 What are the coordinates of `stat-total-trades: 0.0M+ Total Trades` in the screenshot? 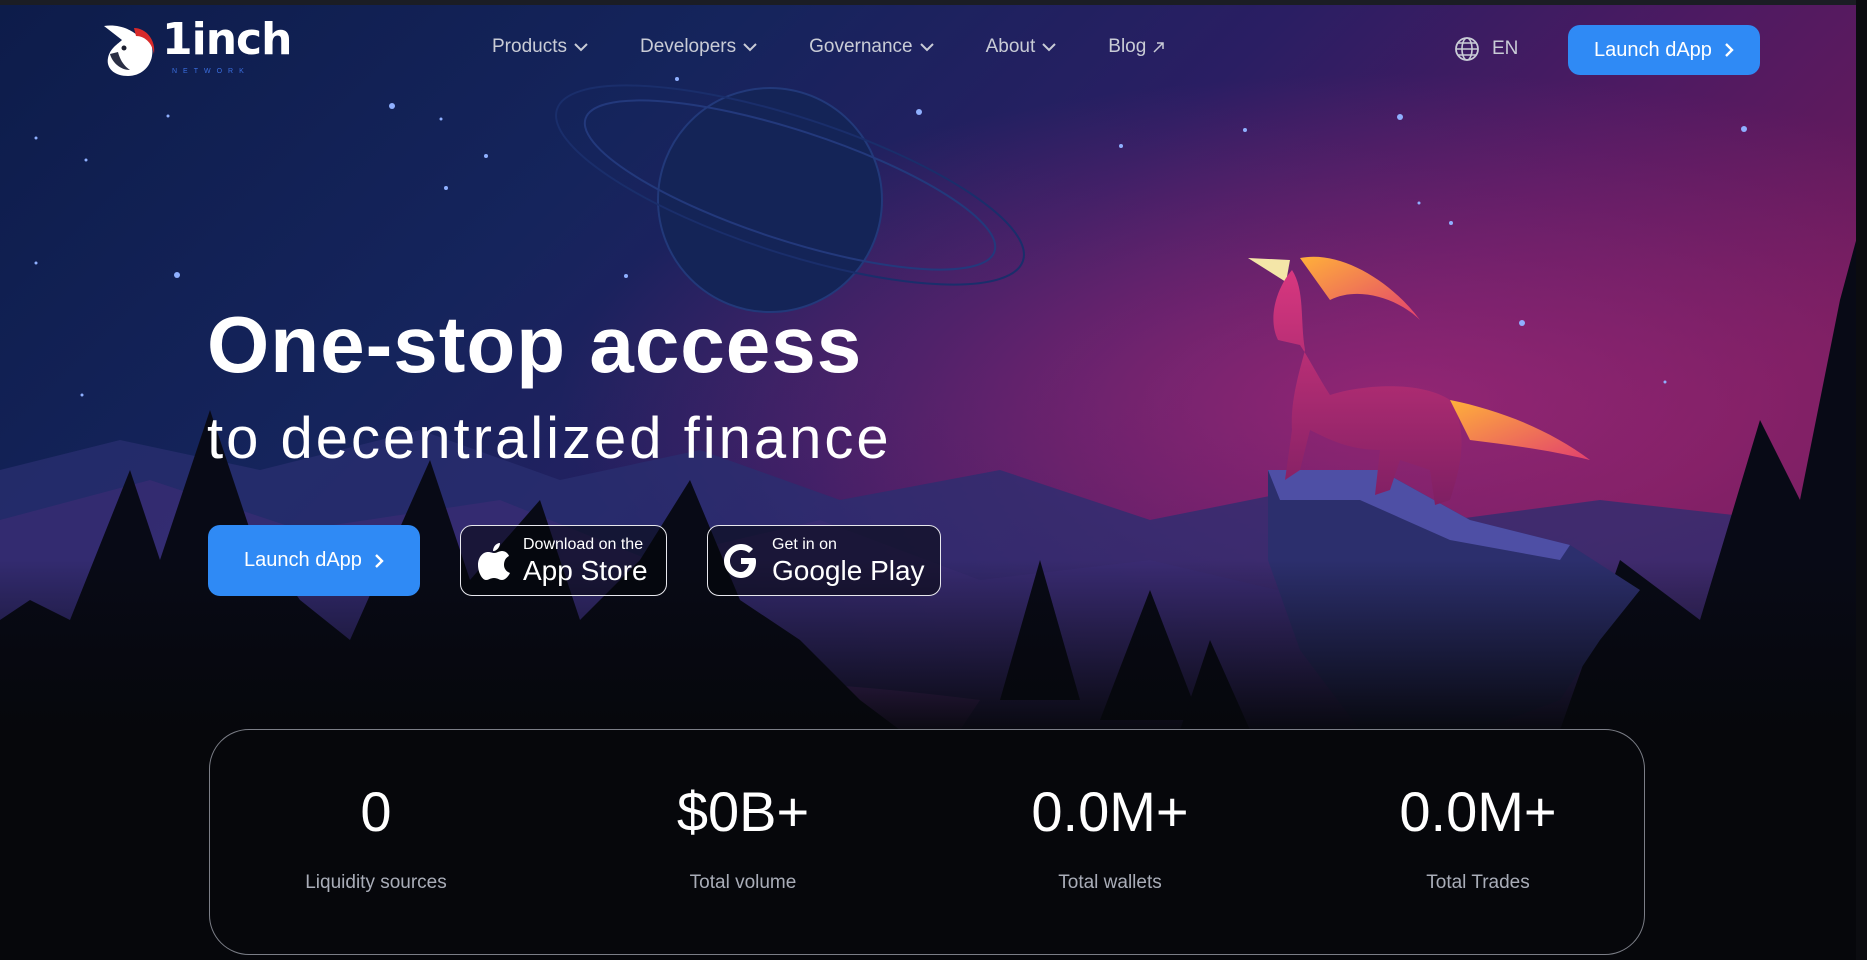 It's located at (1478, 838).